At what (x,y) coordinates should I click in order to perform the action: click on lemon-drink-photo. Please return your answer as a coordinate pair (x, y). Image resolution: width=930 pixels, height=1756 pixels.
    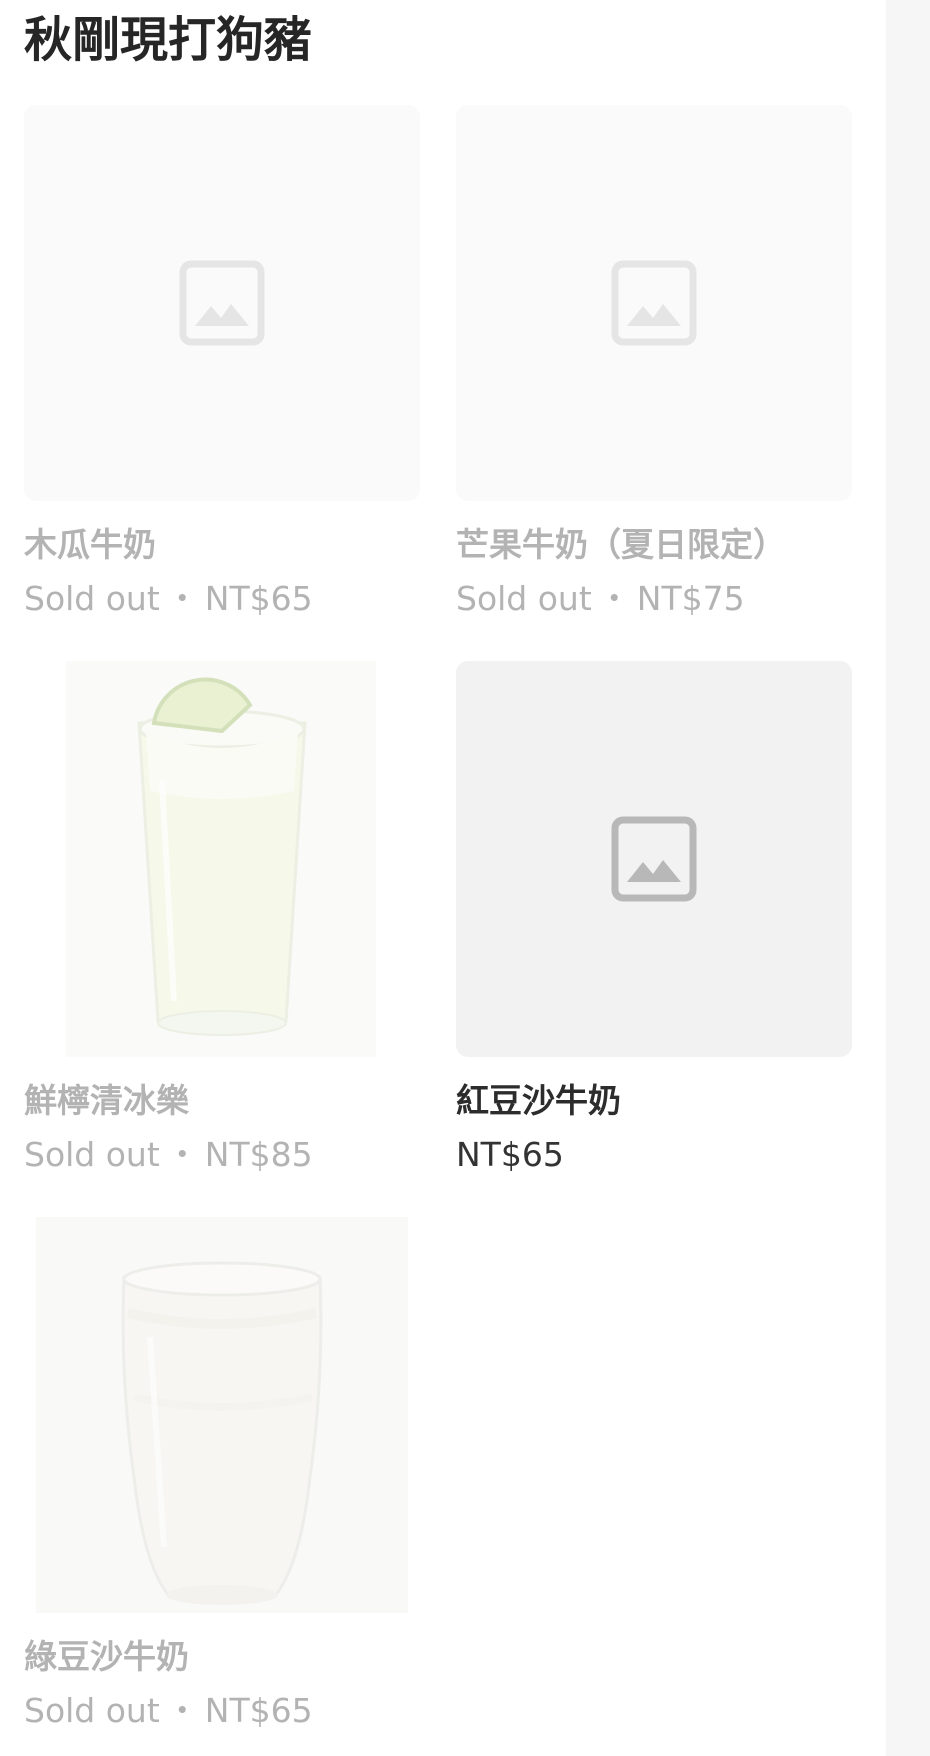
    Looking at the image, I should click on (221, 859).